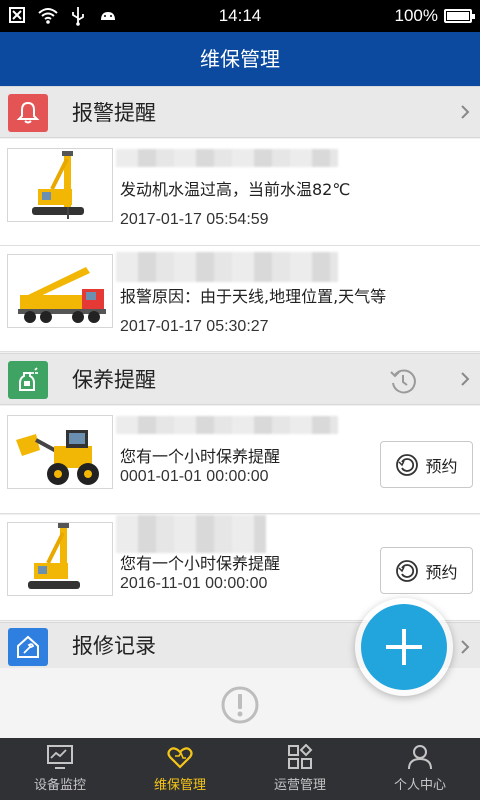 Image resolution: width=480 pixels, height=800 pixels. I want to click on truck-crane-image, so click(60, 291).